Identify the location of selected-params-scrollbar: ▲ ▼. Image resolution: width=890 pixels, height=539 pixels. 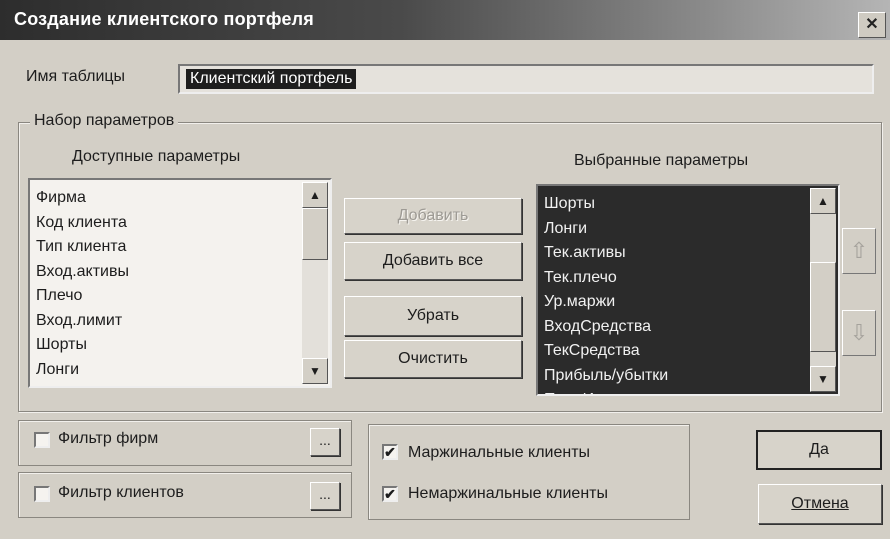
(823, 290).